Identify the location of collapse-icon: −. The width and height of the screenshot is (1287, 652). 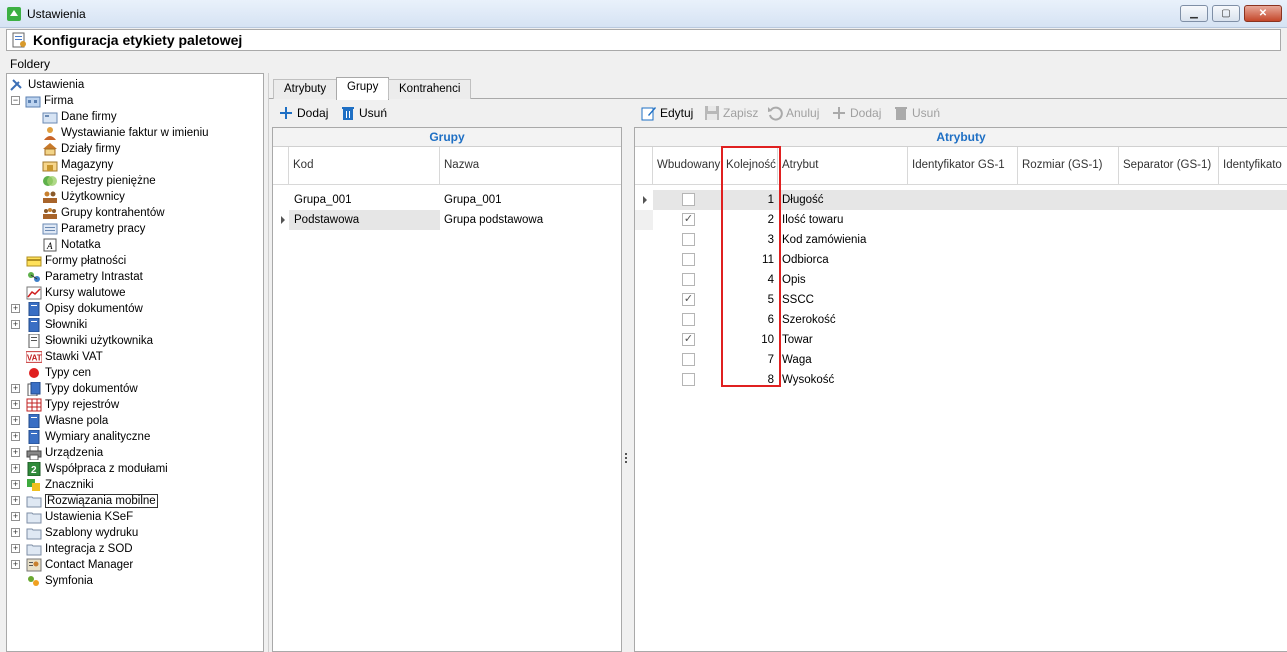
(15, 100).